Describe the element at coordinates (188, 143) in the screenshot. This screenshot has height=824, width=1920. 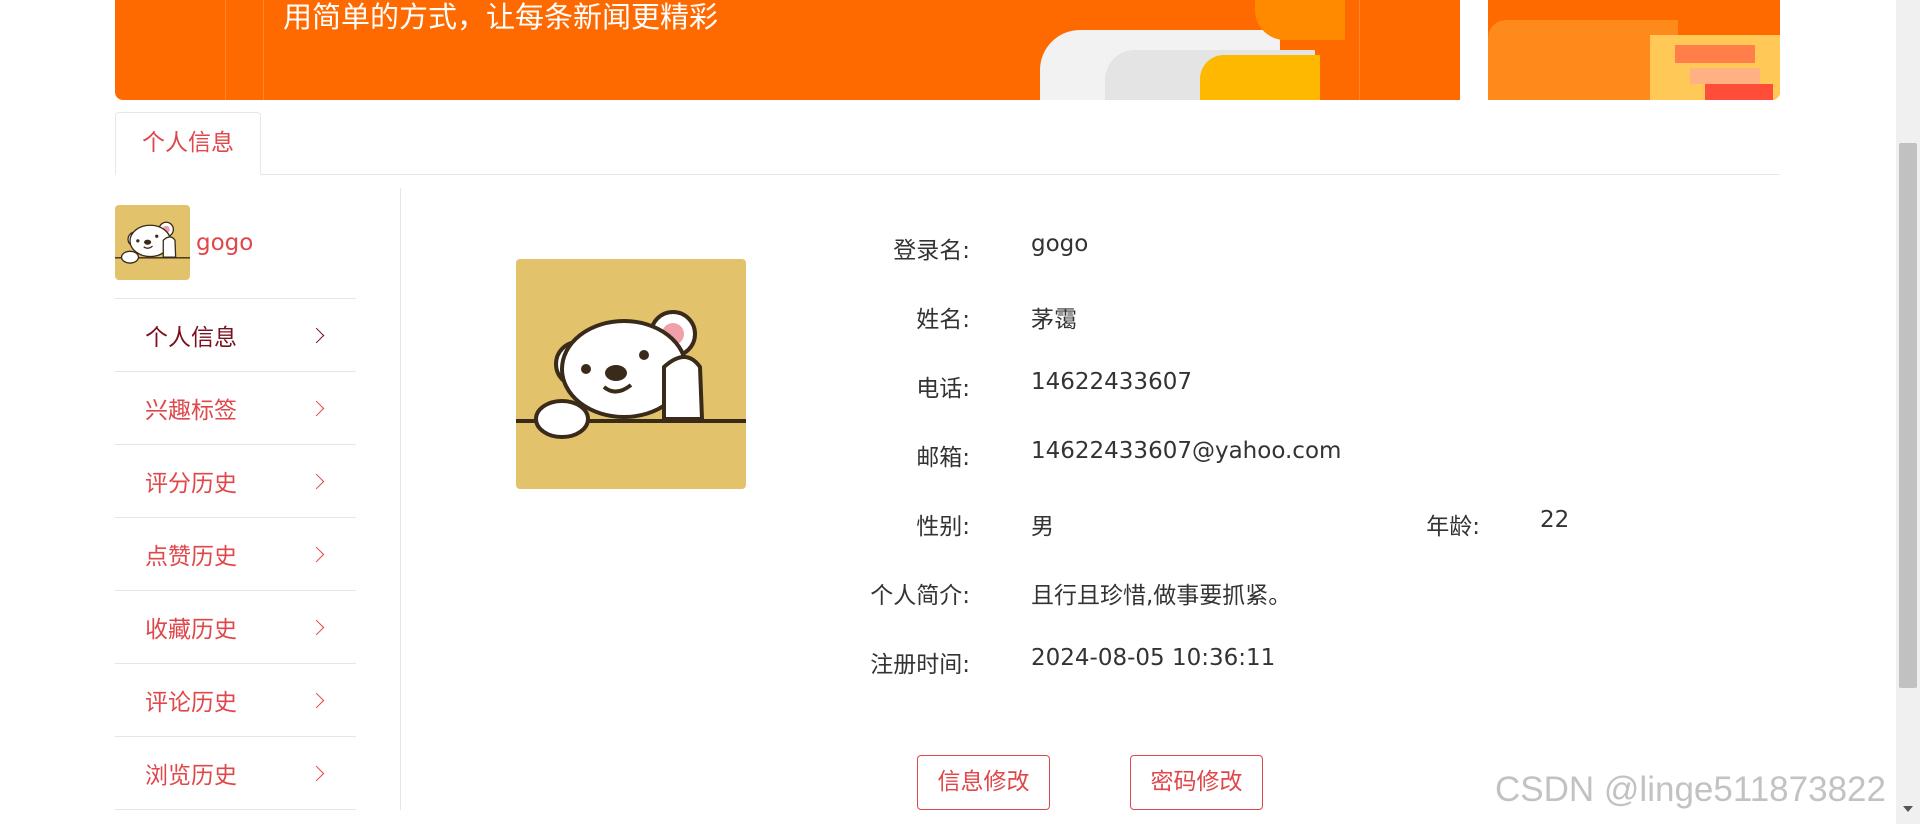
I see `tab-personal-info: 个人信息` at that location.